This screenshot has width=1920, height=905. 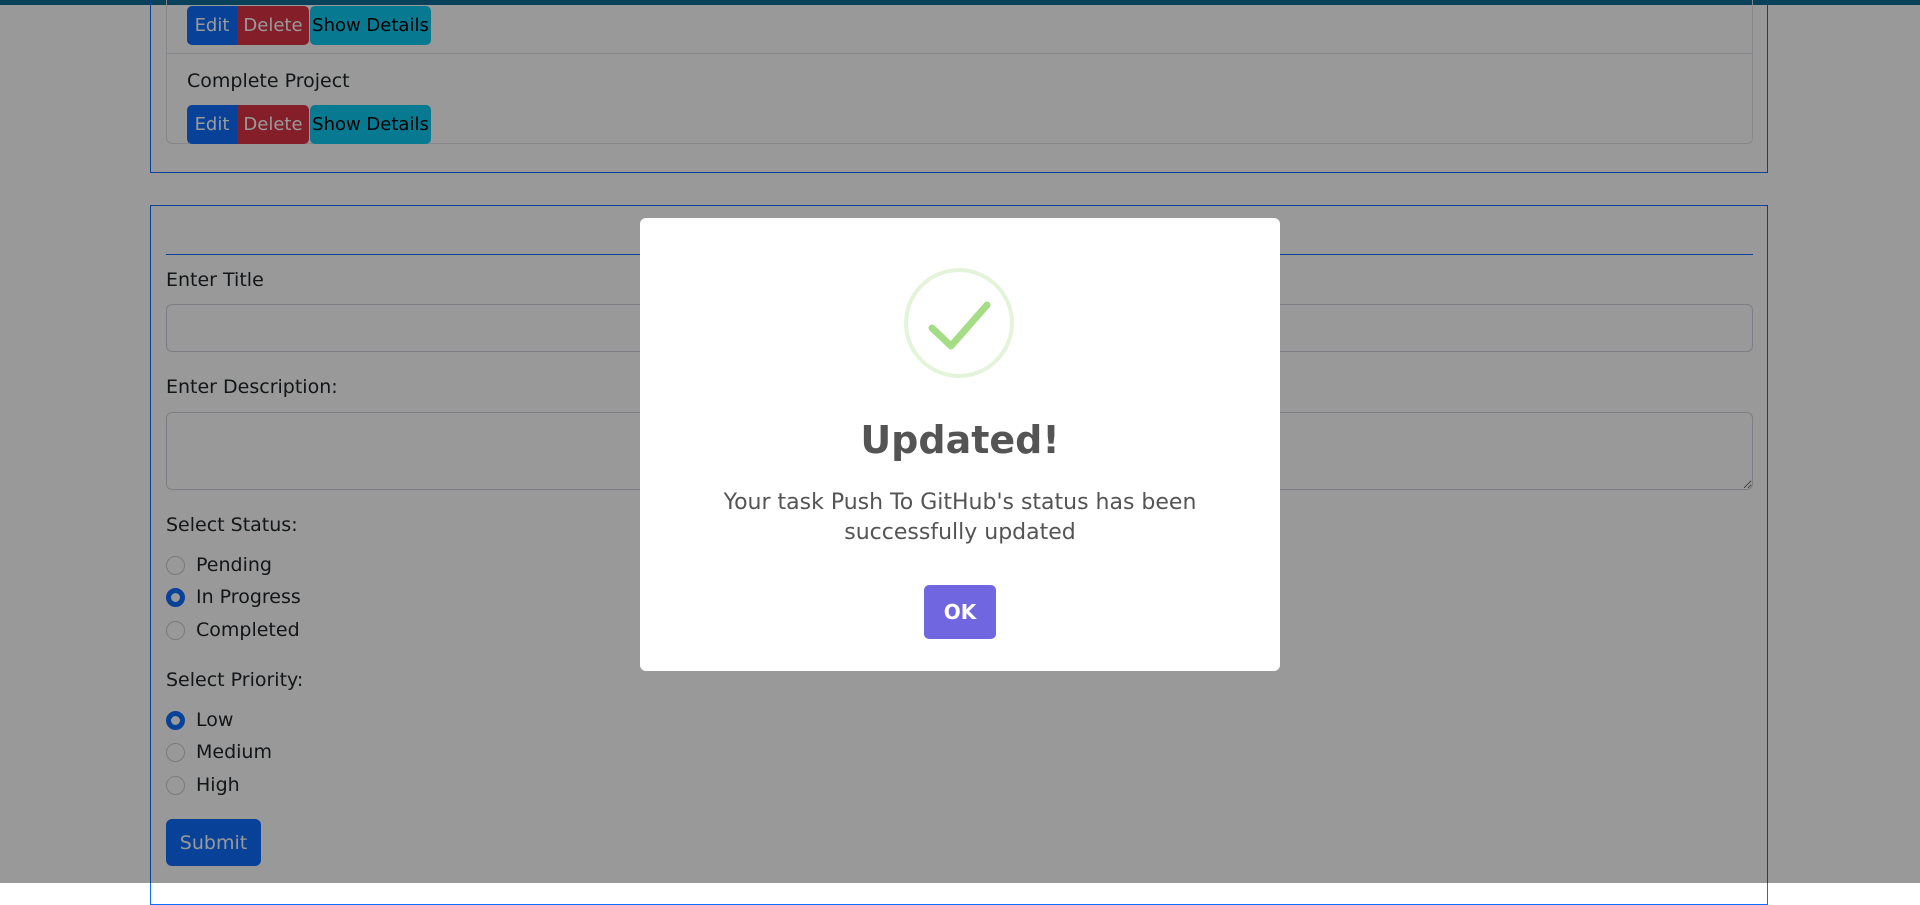 I want to click on success-check-icon, so click(x=959, y=323).